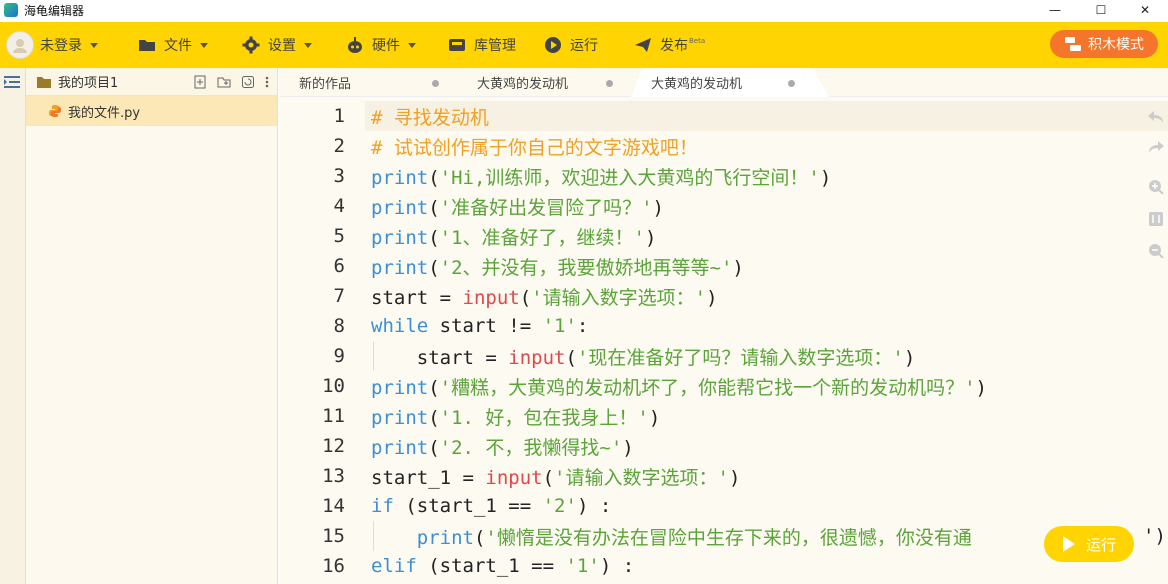 Image resolution: width=1168 pixels, height=584 pixels. I want to click on run-menu-label: 运行, so click(584, 46).